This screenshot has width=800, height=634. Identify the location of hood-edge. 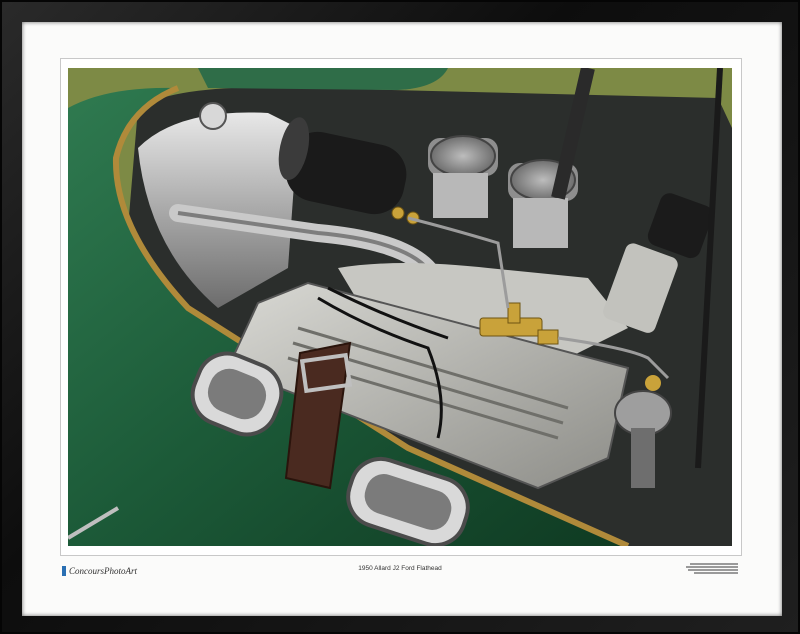
(323, 79).